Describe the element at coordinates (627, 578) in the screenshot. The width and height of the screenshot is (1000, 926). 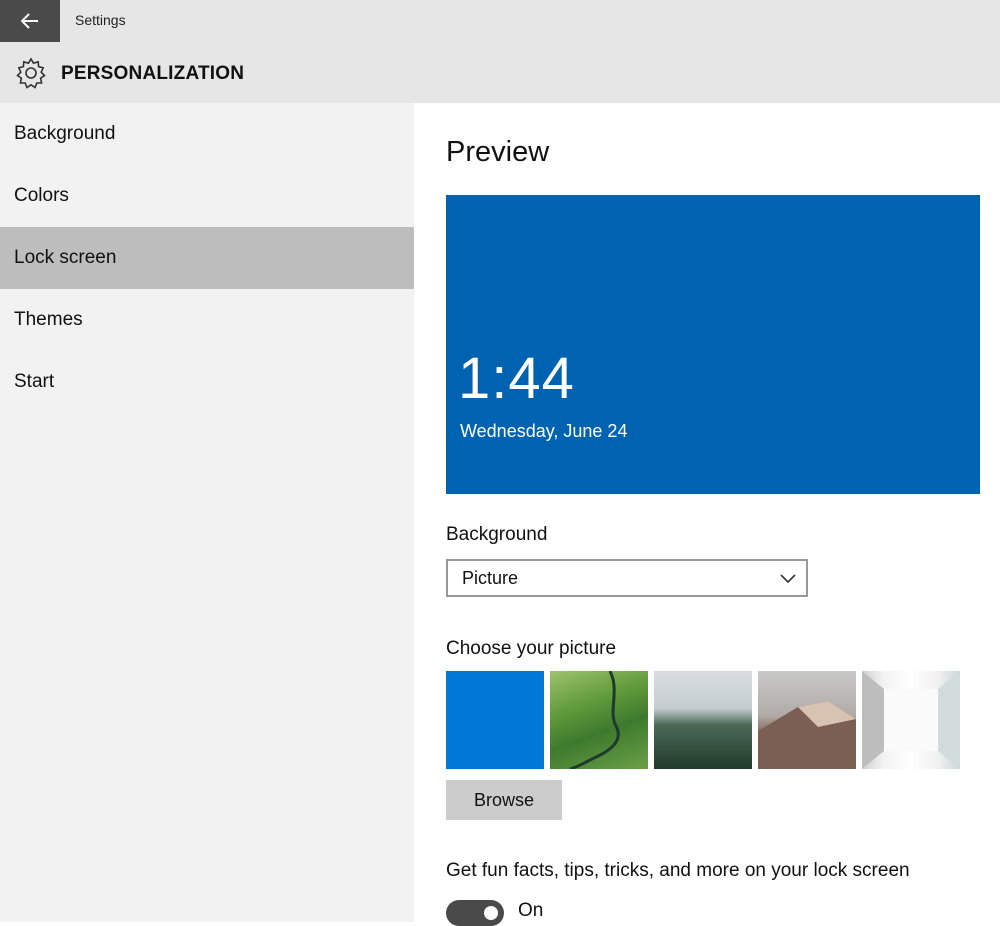
I see `background-dropdown: Picture` at that location.